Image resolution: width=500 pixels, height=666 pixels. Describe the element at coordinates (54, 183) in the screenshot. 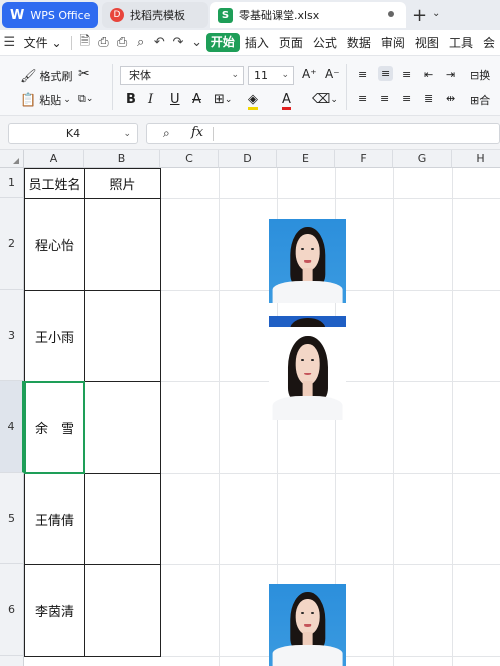

I see `header-cell-name: 员工姓名` at that location.